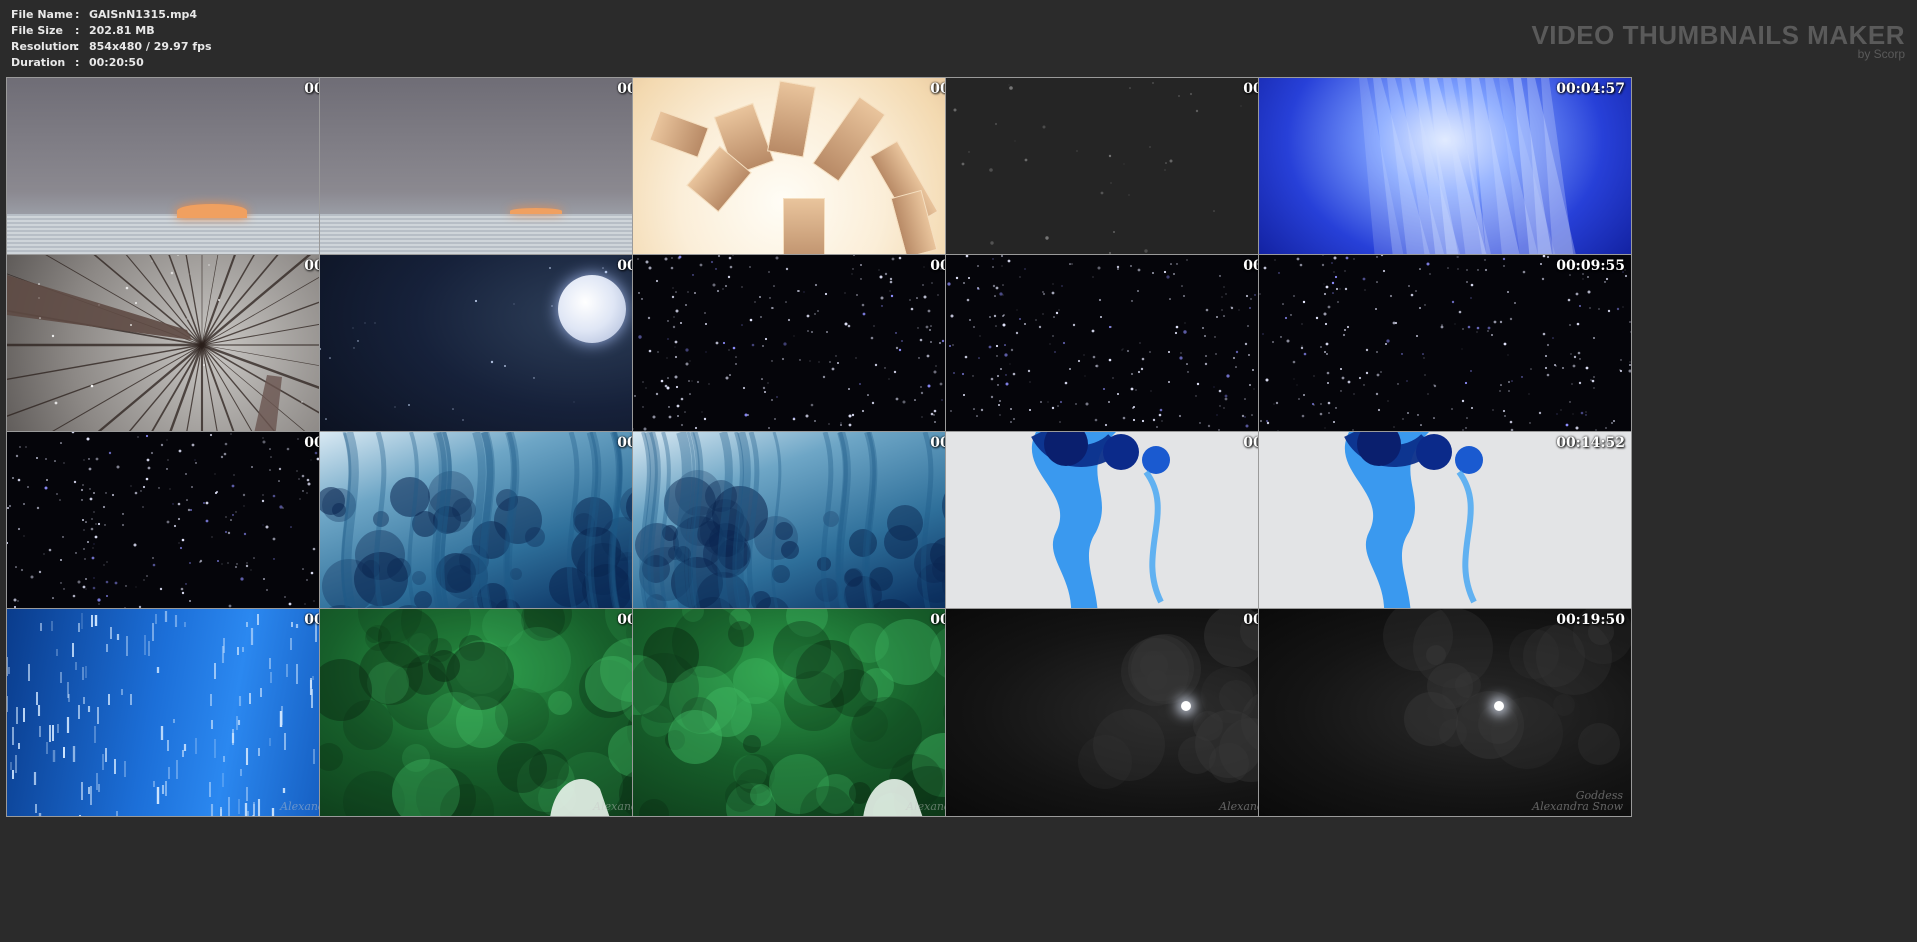 The width and height of the screenshot is (1917, 942). Describe the element at coordinates (116, 62) in the screenshot. I see `duration-value: 00:20:50` at that location.